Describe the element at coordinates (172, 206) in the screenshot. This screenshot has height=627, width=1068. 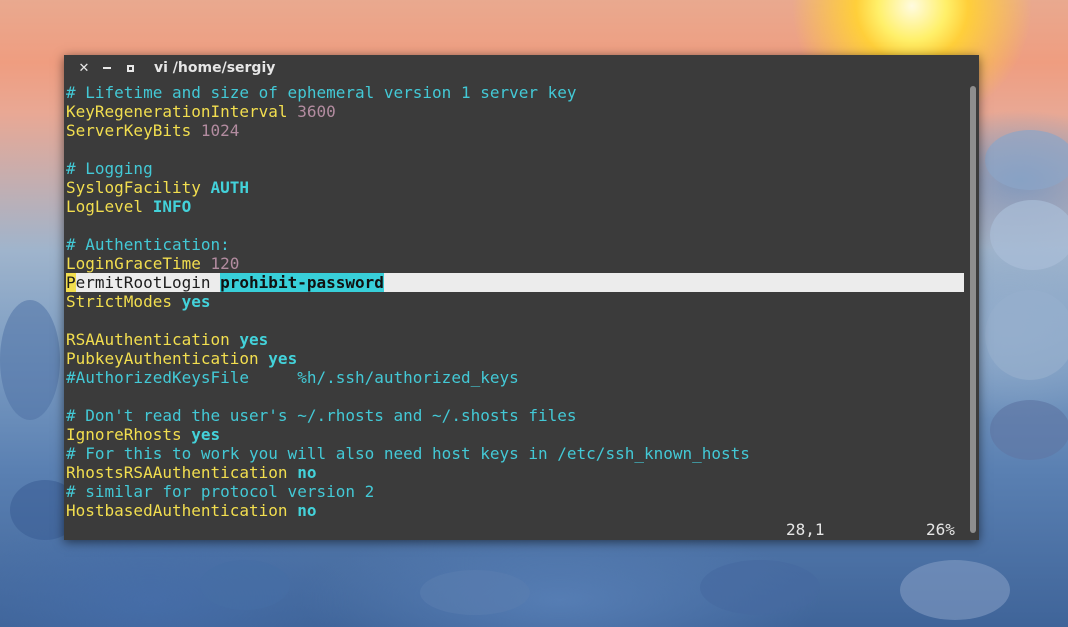
I see `line-token: INFO` at that location.